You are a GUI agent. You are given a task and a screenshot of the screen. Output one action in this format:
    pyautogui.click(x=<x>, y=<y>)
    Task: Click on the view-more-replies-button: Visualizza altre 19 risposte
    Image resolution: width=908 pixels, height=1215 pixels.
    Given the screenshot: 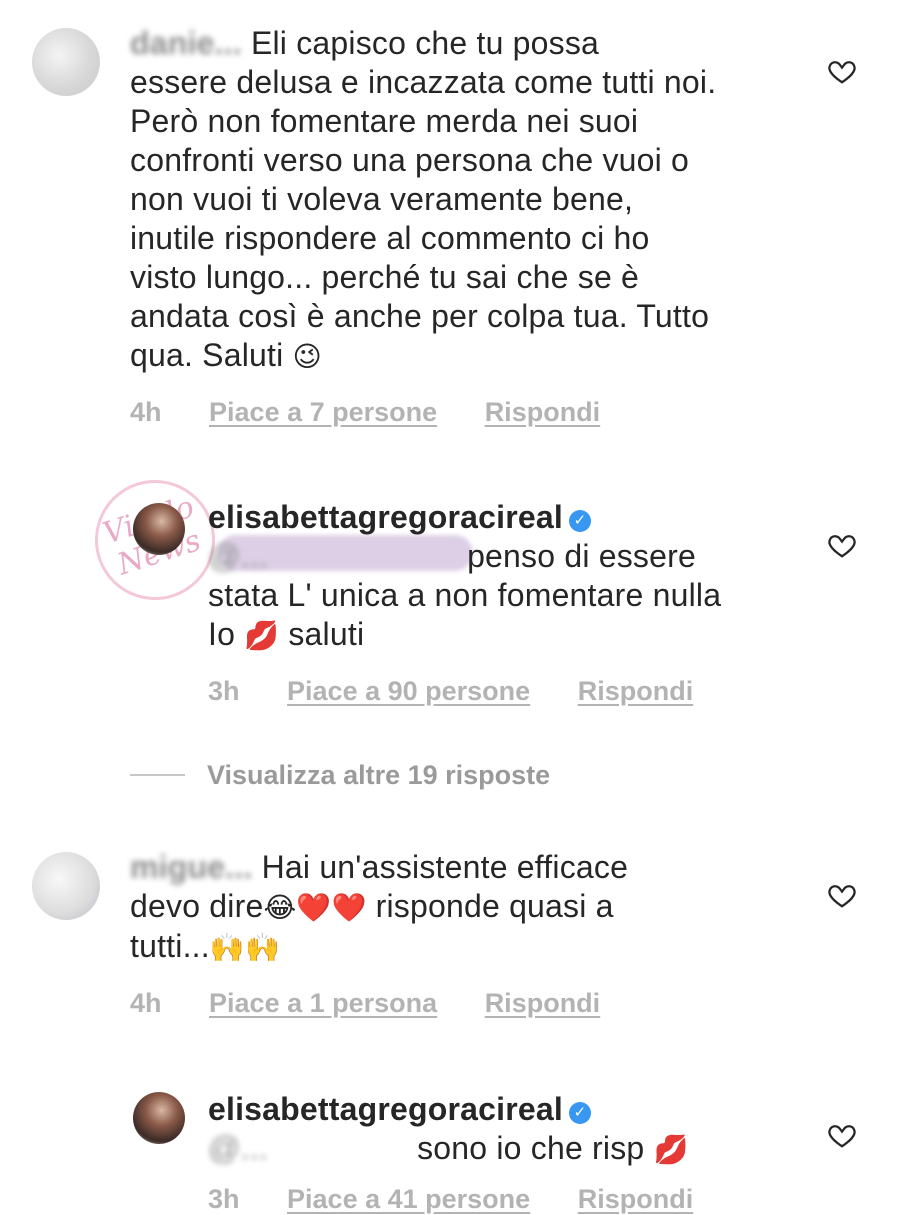 What is the action you would take?
    pyautogui.click(x=340, y=775)
    